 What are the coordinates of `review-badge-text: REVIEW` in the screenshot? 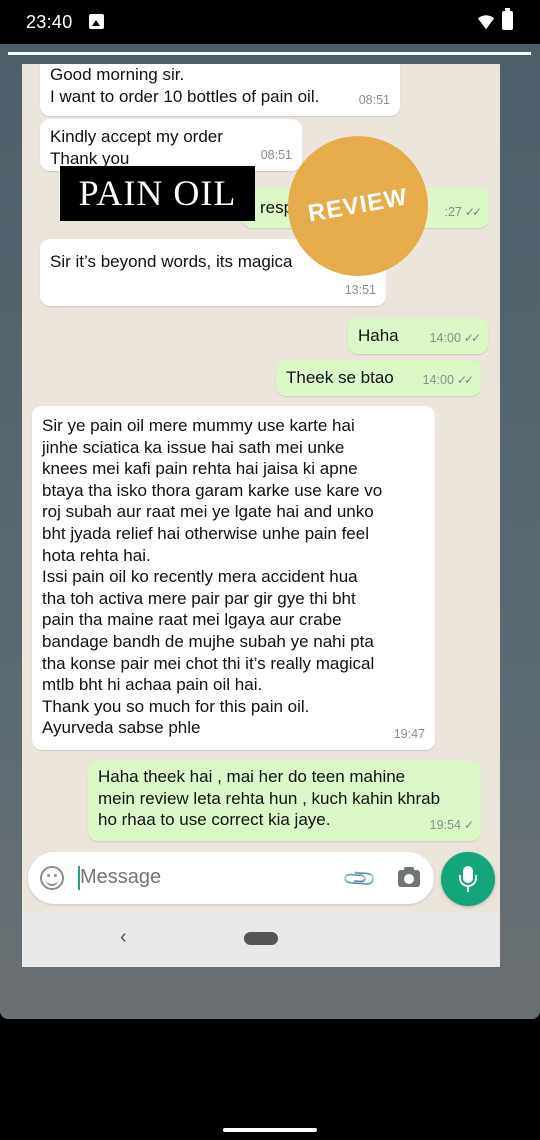 It's located at (357, 205).